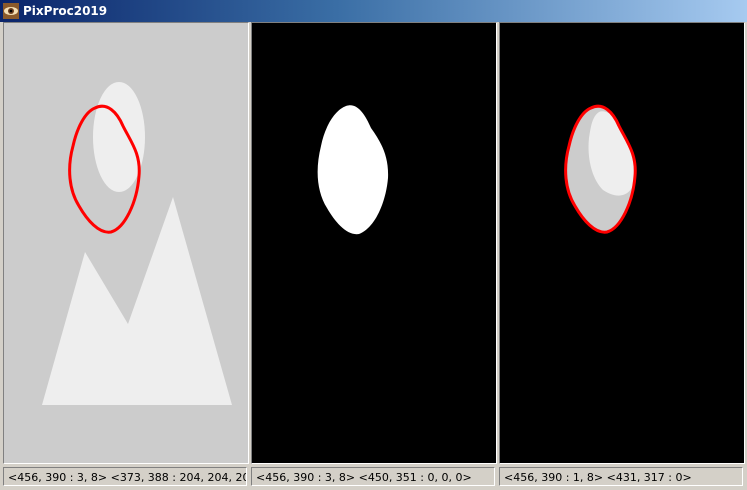  What do you see at coordinates (119, 137) in the screenshot?
I see `oval-shape` at bounding box center [119, 137].